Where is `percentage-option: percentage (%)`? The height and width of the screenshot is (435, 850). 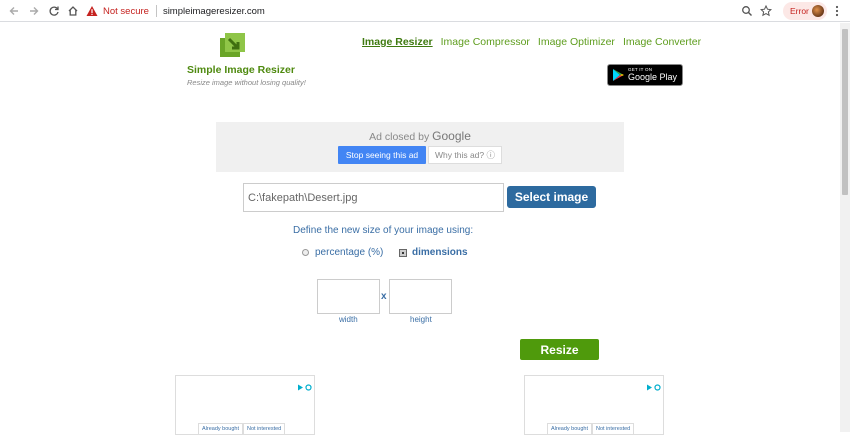
percentage-option: percentage (%) is located at coordinates (342, 252).